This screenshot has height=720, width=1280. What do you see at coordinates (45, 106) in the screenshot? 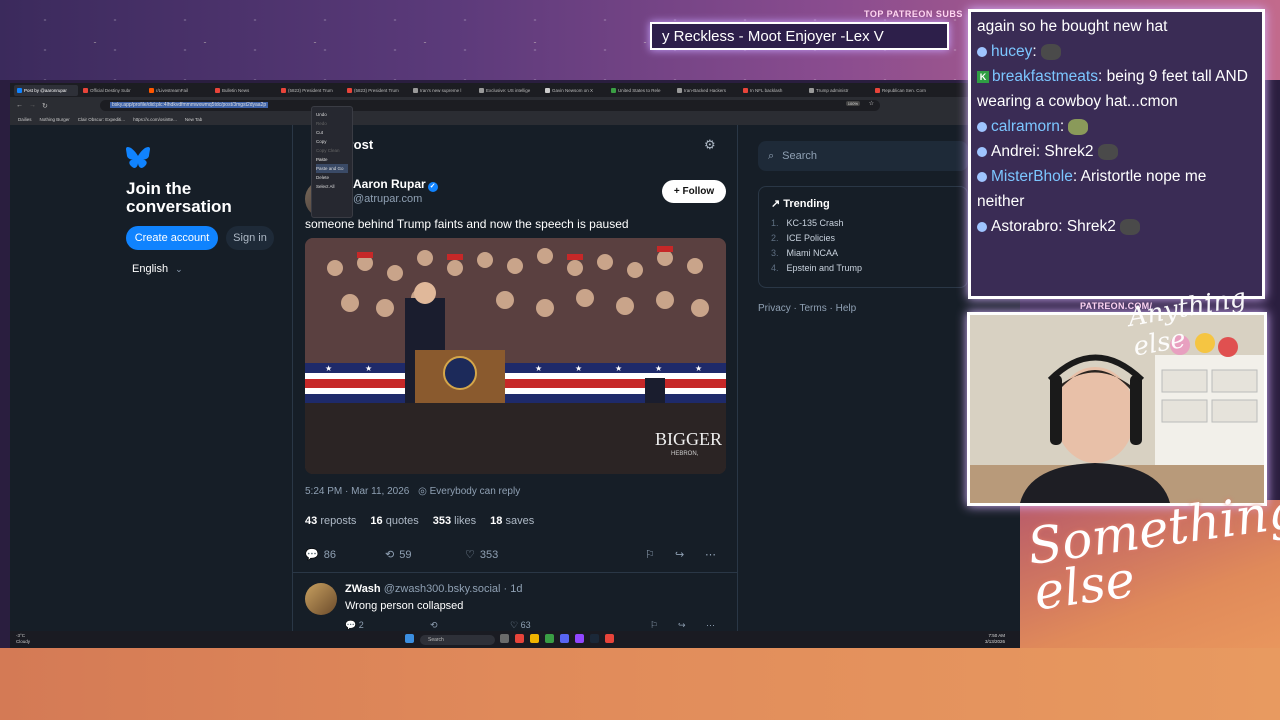
I see `reload-icon: ↻` at bounding box center [45, 106].